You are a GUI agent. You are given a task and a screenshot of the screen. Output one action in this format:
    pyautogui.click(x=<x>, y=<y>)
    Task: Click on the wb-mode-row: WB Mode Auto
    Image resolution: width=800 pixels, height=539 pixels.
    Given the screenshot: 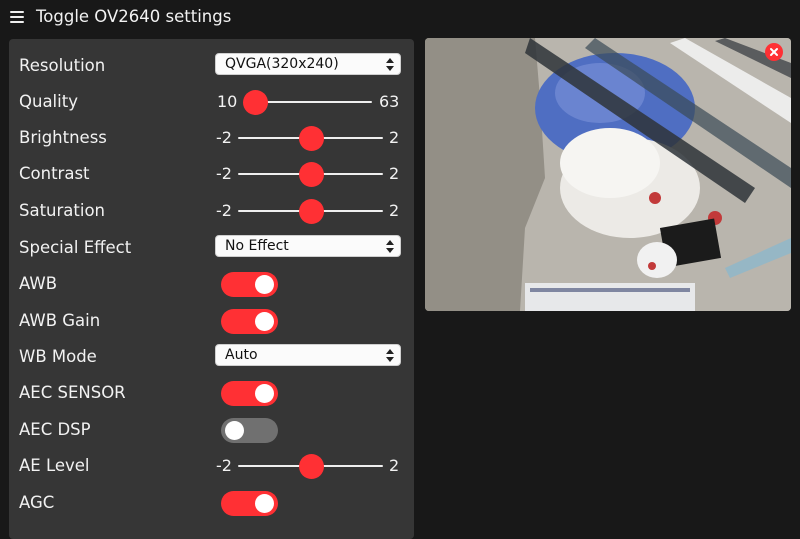 What is the action you would take?
    pyautogui.click(x=211, y=357)
    